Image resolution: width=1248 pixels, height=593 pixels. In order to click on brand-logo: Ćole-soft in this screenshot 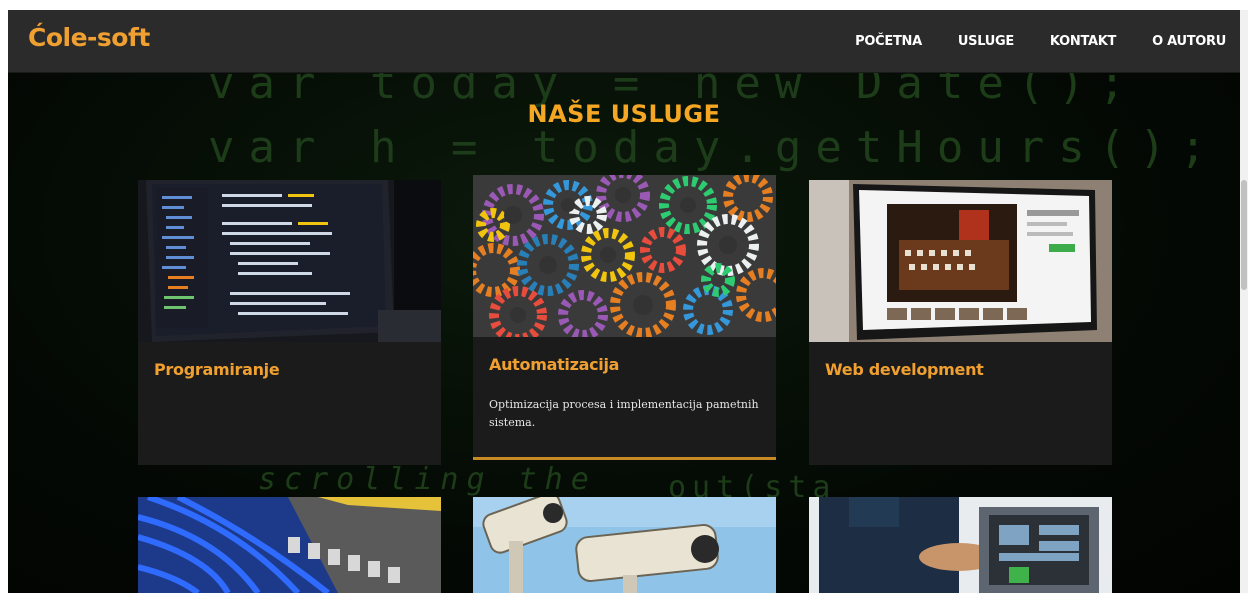, I will do `click(89, 37)`.